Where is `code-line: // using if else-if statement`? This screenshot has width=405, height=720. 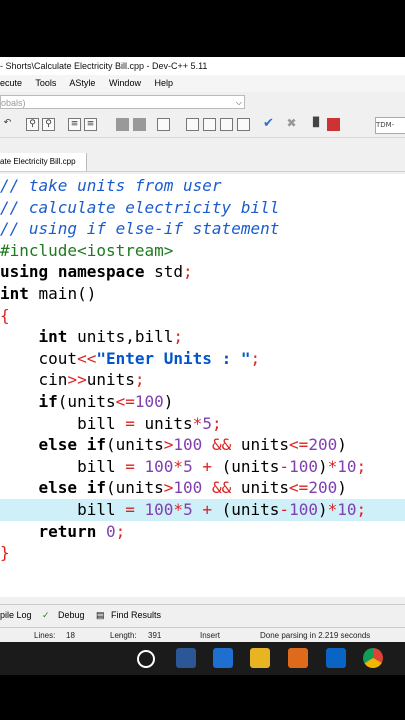 code-line: // using if else-if statement is located at coordinates (140, 229).